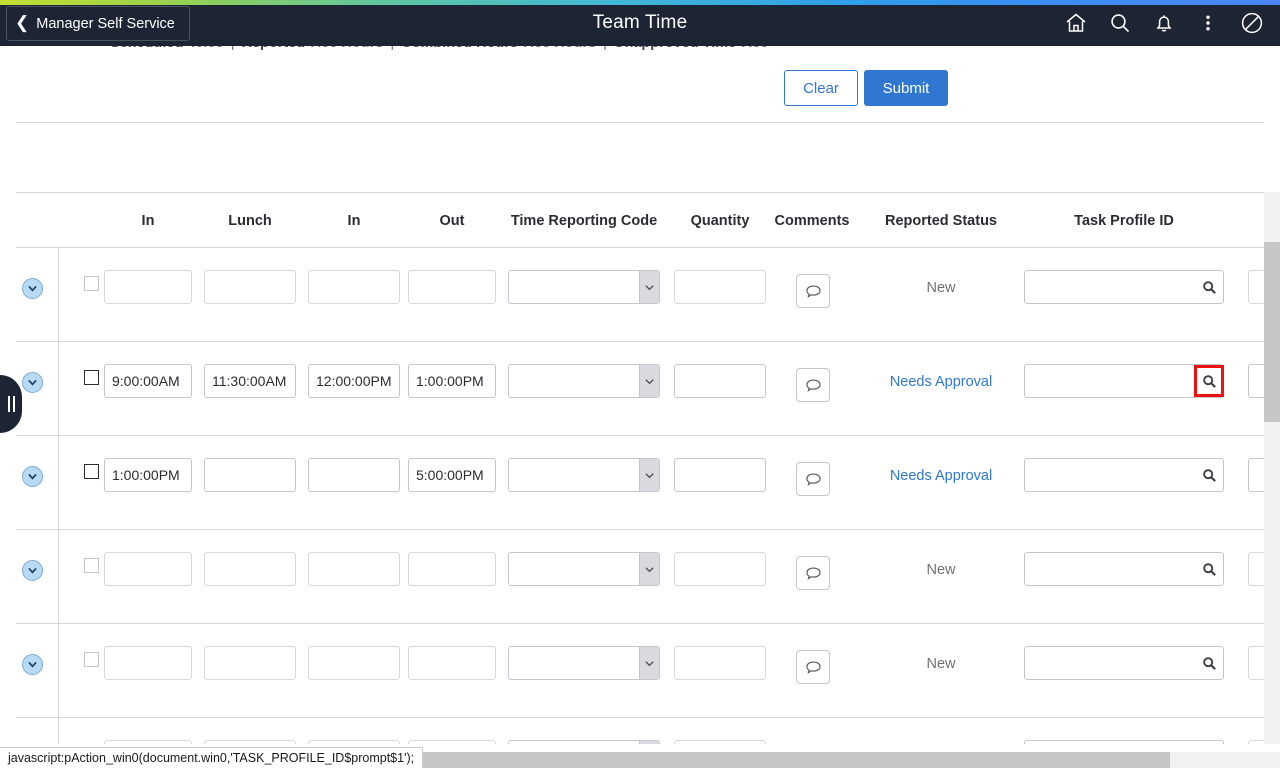 This screenshot has height=768, width=1280. Describe the element at coordinates (775, 760) in the screenshot. I see `horizontal-scrollbar-thumb` at that location.